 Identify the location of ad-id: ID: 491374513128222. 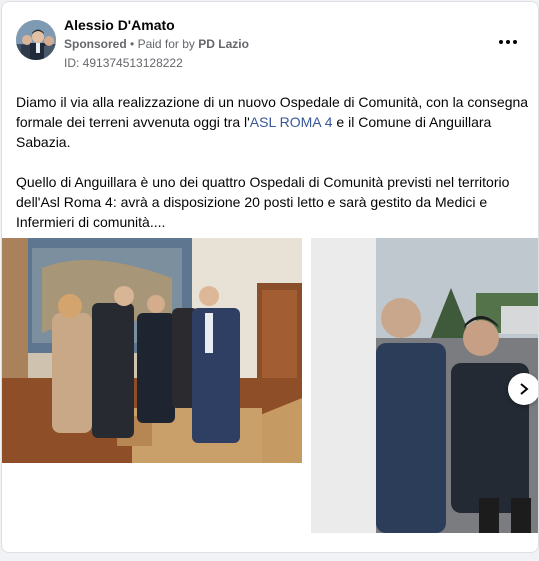
(123, 63).